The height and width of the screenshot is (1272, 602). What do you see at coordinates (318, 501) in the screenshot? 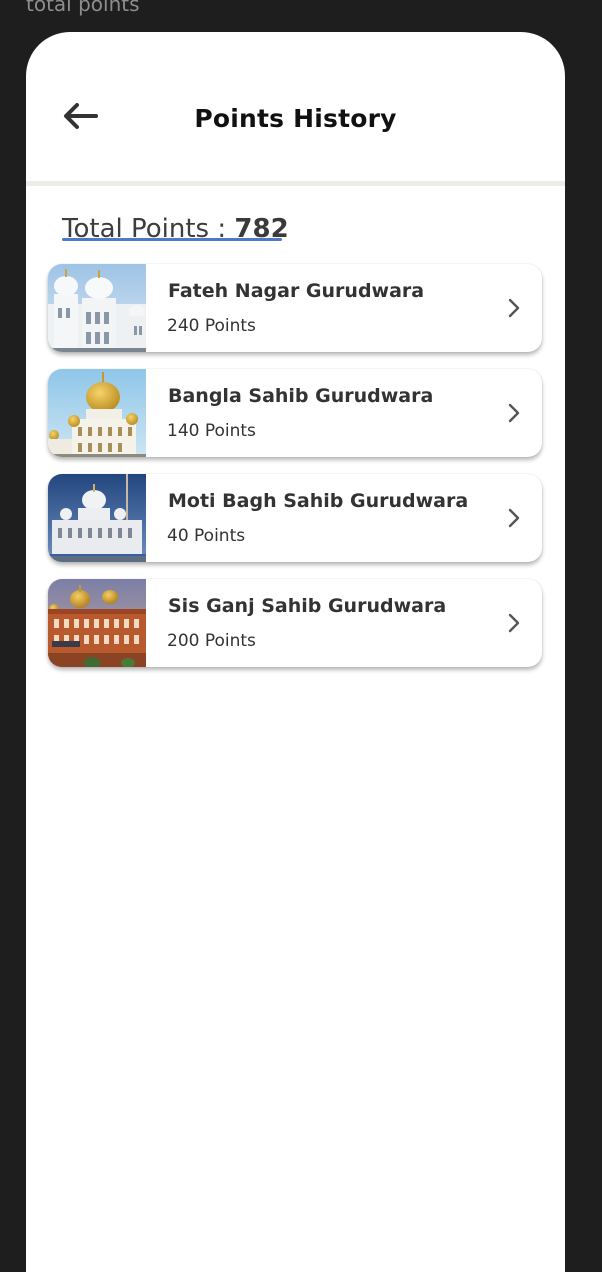
I see `gurudwara-name: Moti Bagh Sahib Gurudwara` at bounding box center [318, 501].